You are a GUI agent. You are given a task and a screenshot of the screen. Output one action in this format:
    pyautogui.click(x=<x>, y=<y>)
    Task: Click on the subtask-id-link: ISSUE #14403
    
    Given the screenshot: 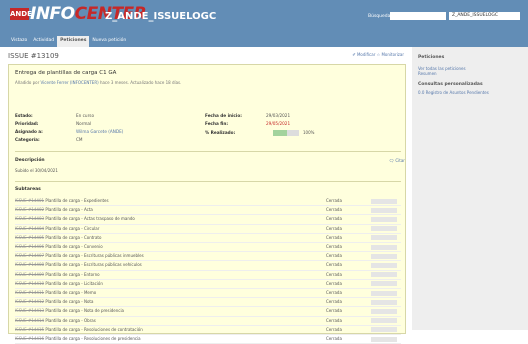 What is the action you would take?
    pyautogui.click(x=29, y=218)
    